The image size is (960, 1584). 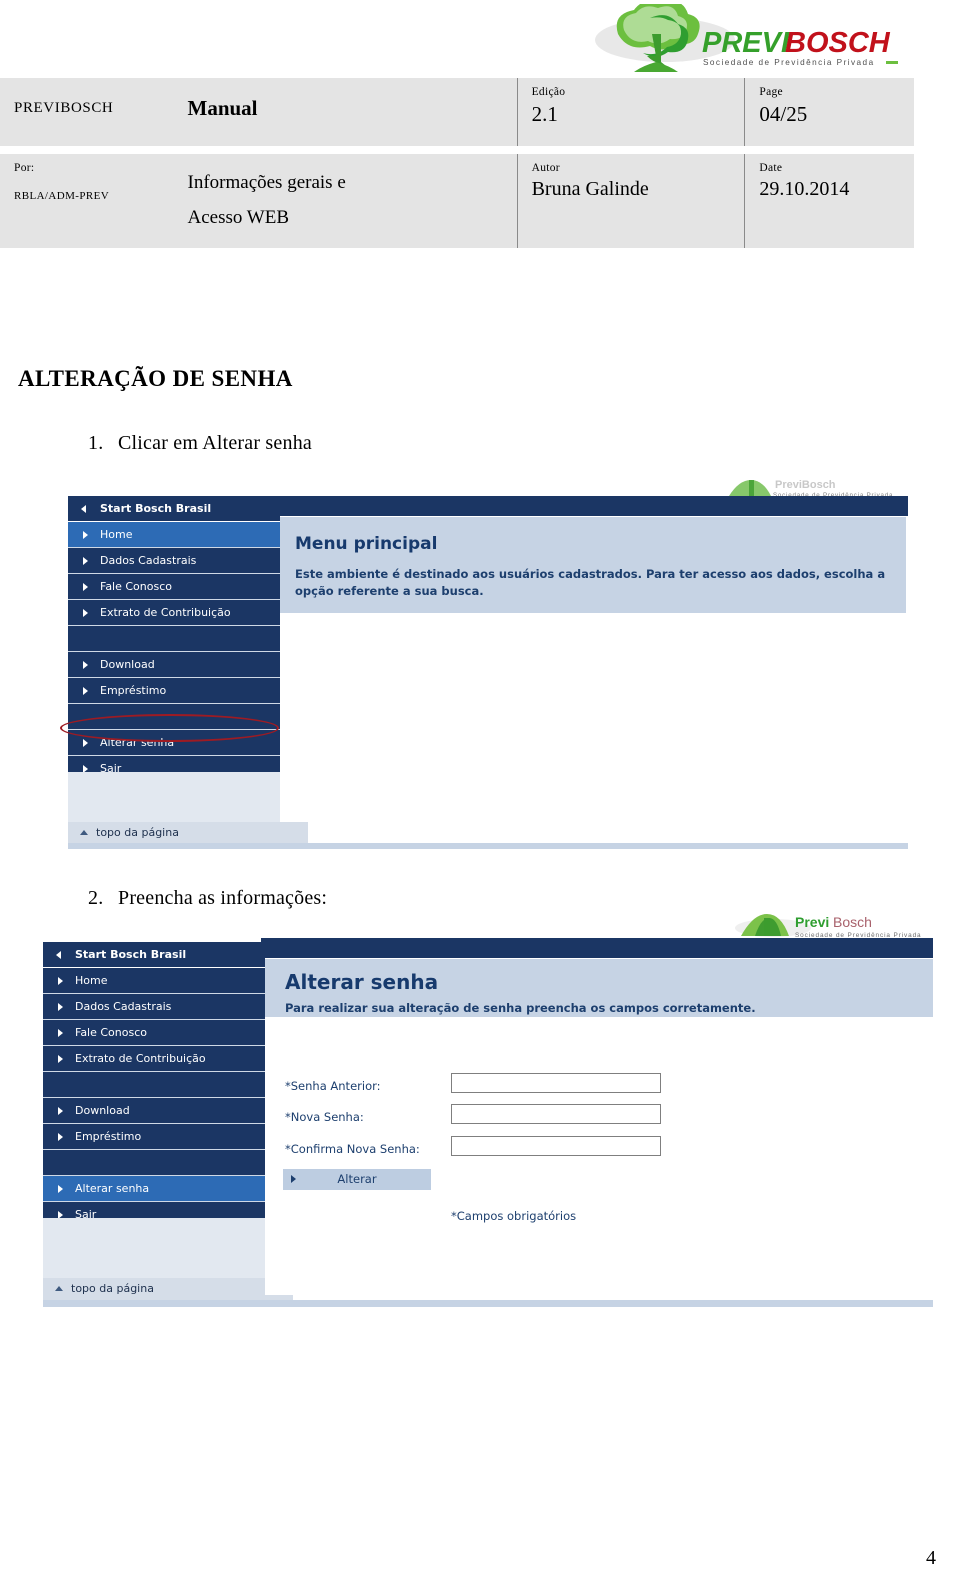 I want to click on step-1-number: 1., so click(x=96, y=443).